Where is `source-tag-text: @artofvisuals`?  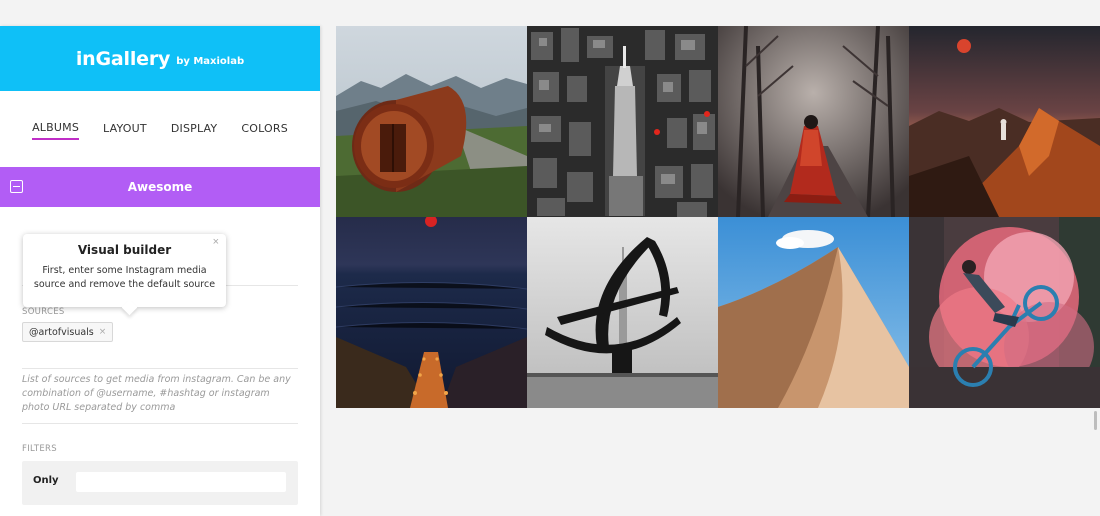 source-tag-text: @artofvisuals is located at coordinates (61, 332).